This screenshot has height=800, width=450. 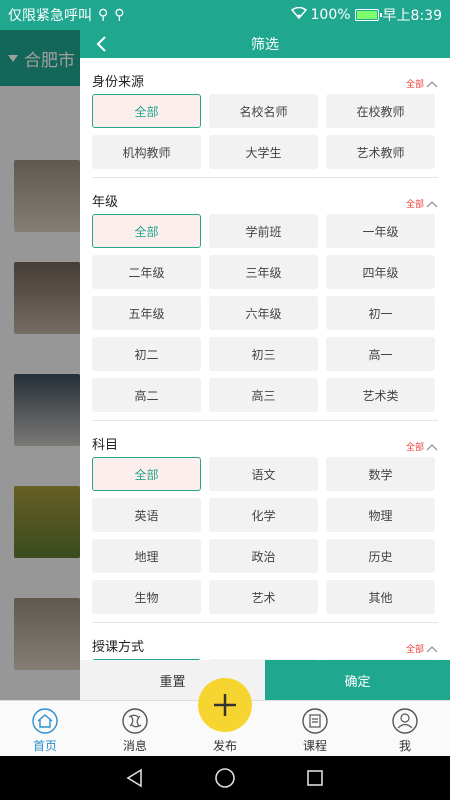 I want to click on wifi-icon, so click(x=298, y=14).